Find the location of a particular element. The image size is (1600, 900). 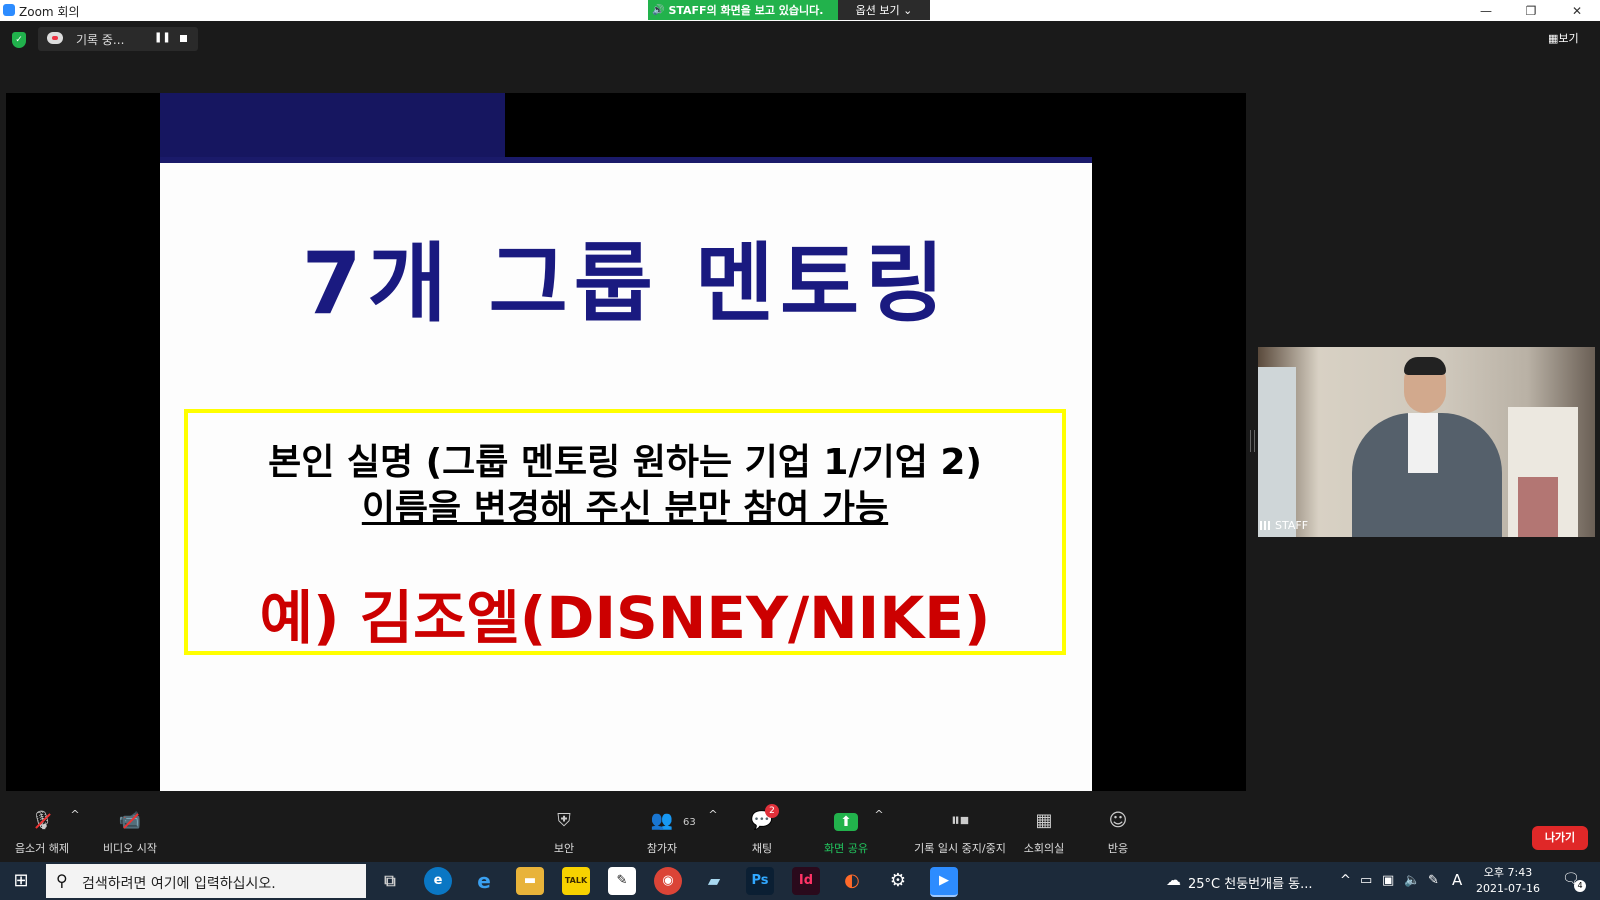

recording-indicator: 기록 중... ❚❚ is located at coordinates (118, 39).